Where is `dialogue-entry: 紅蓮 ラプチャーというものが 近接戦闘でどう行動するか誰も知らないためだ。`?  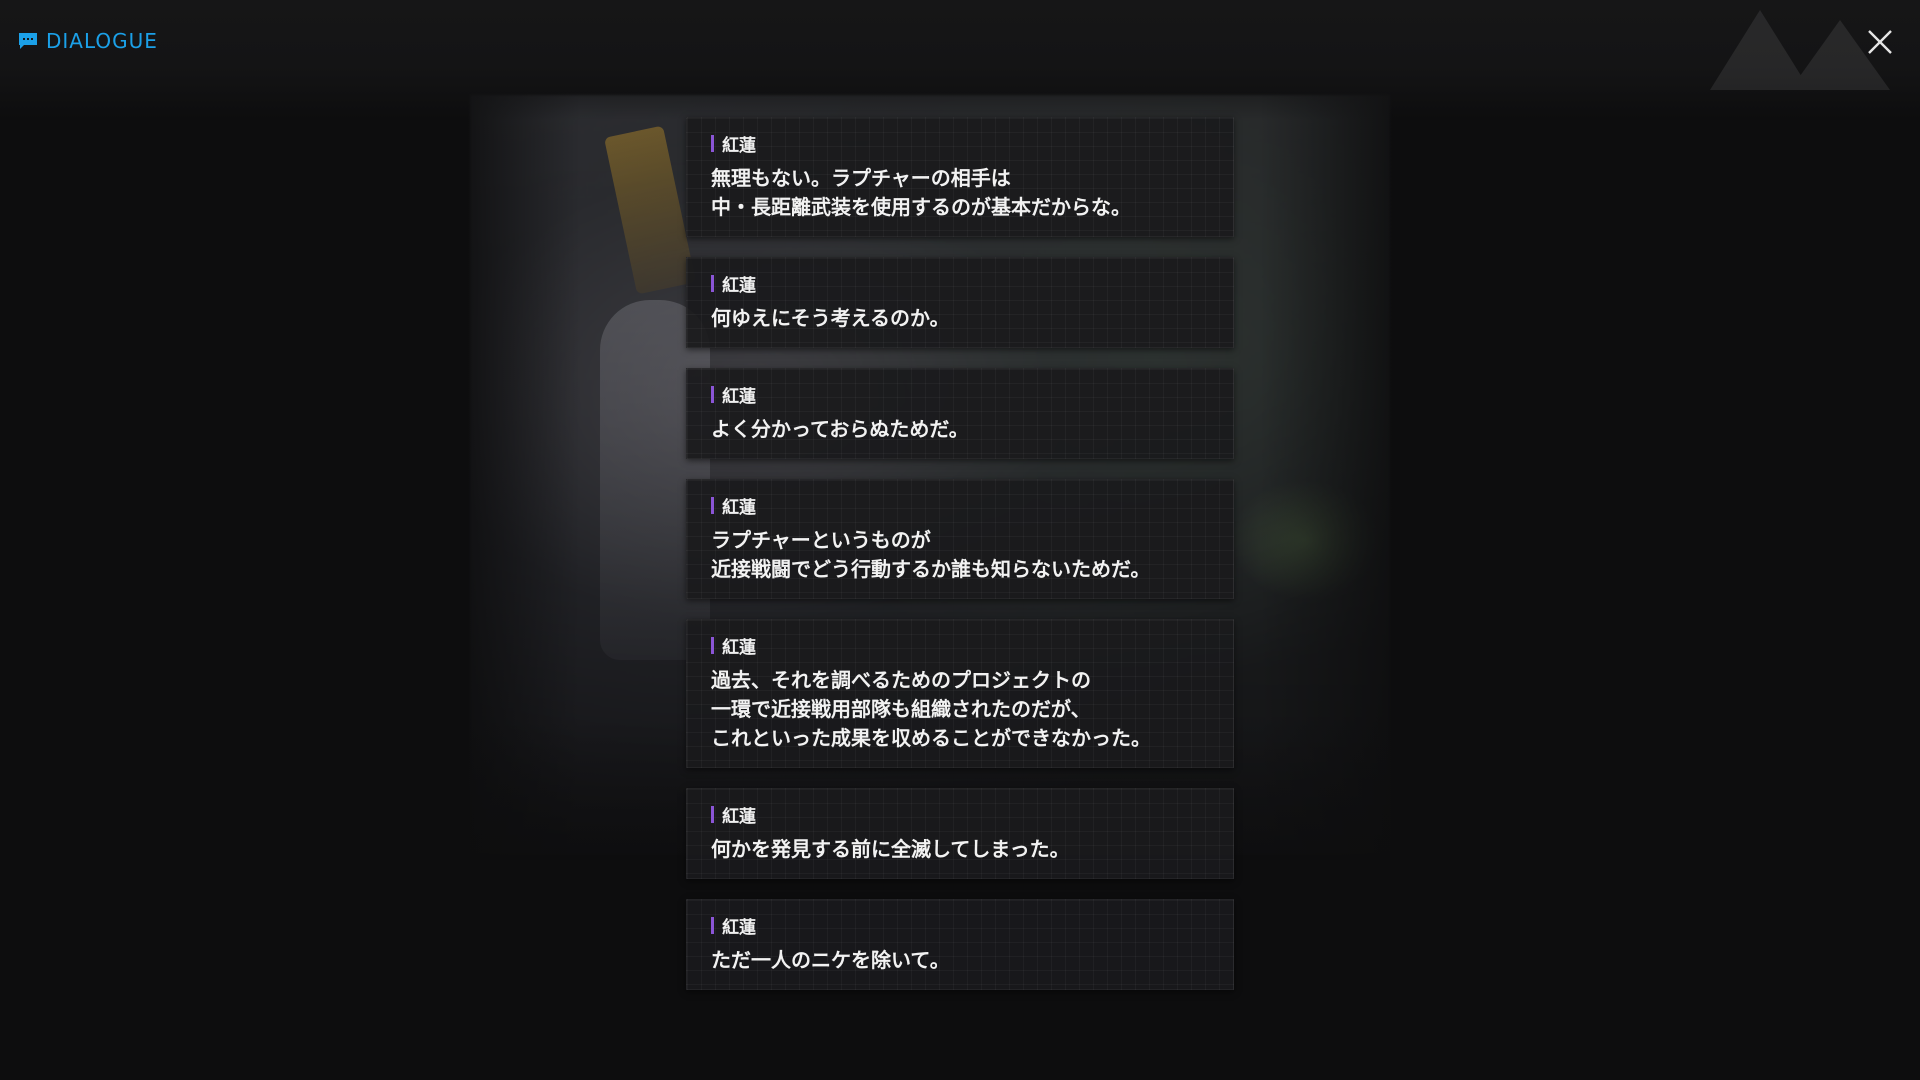 dialogue-entry: 紅蓮 ラプチャーというものが 近接戦闘でどう行動するか誰も知らないためだ。 is located at coordinates (960, 539).